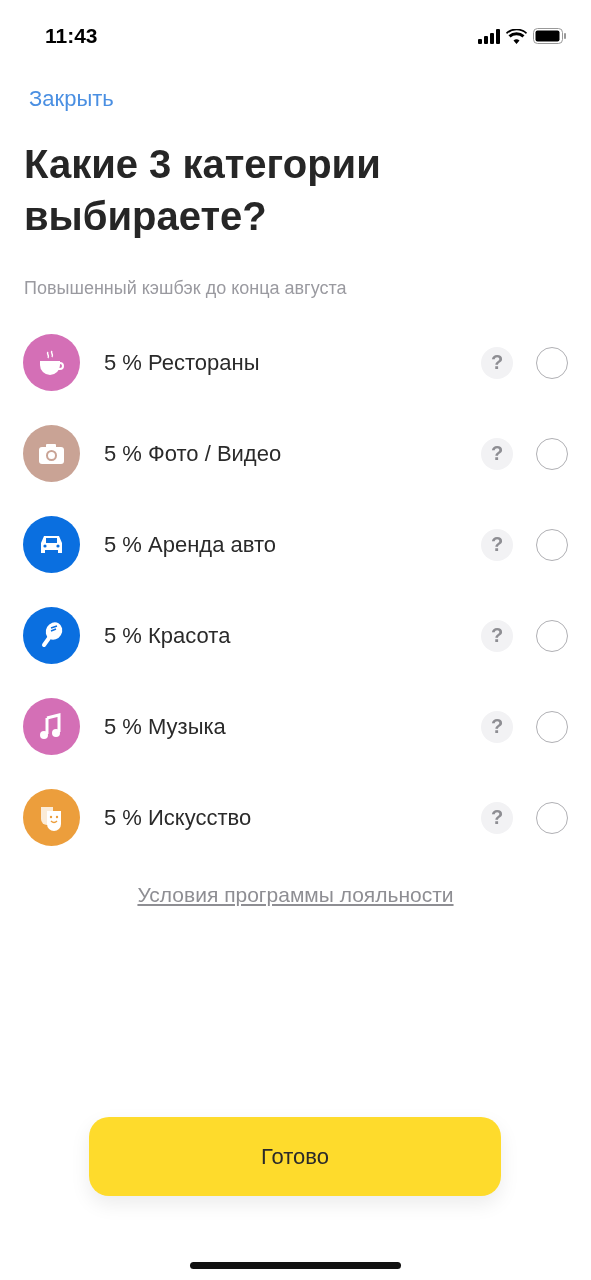  I want to click on page-title: Какие 3 категории выбираете?, so click(203, 190).